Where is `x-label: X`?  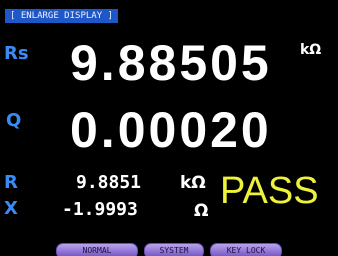 x-label: X is located at coordinates (11, 208).